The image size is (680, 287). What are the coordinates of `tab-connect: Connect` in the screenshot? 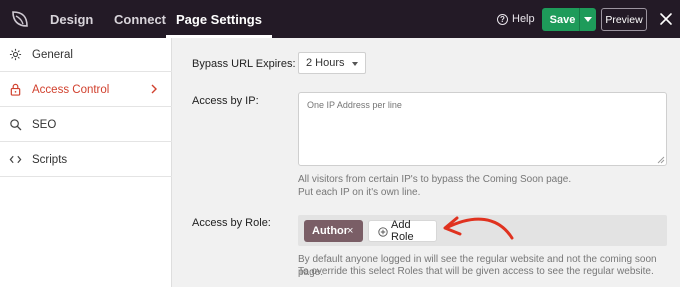 It's located at (140, 19).